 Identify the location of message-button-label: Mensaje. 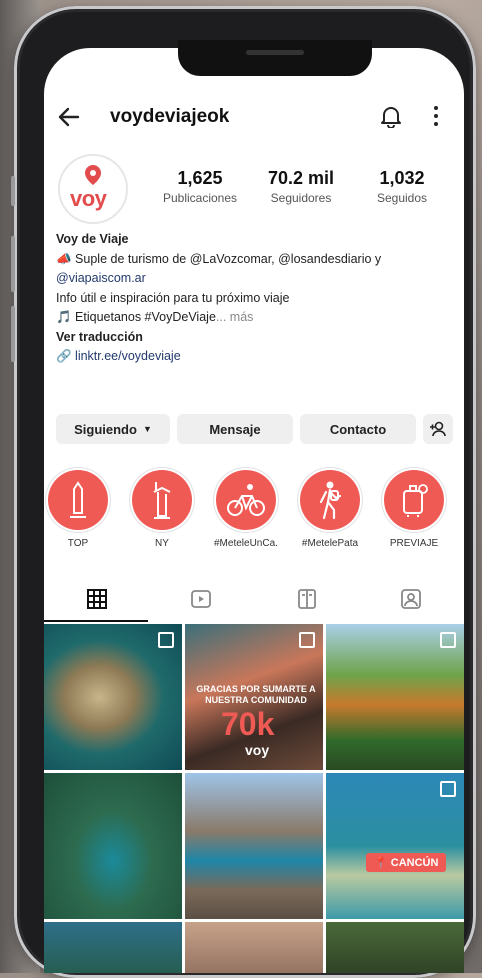
(235, 429).